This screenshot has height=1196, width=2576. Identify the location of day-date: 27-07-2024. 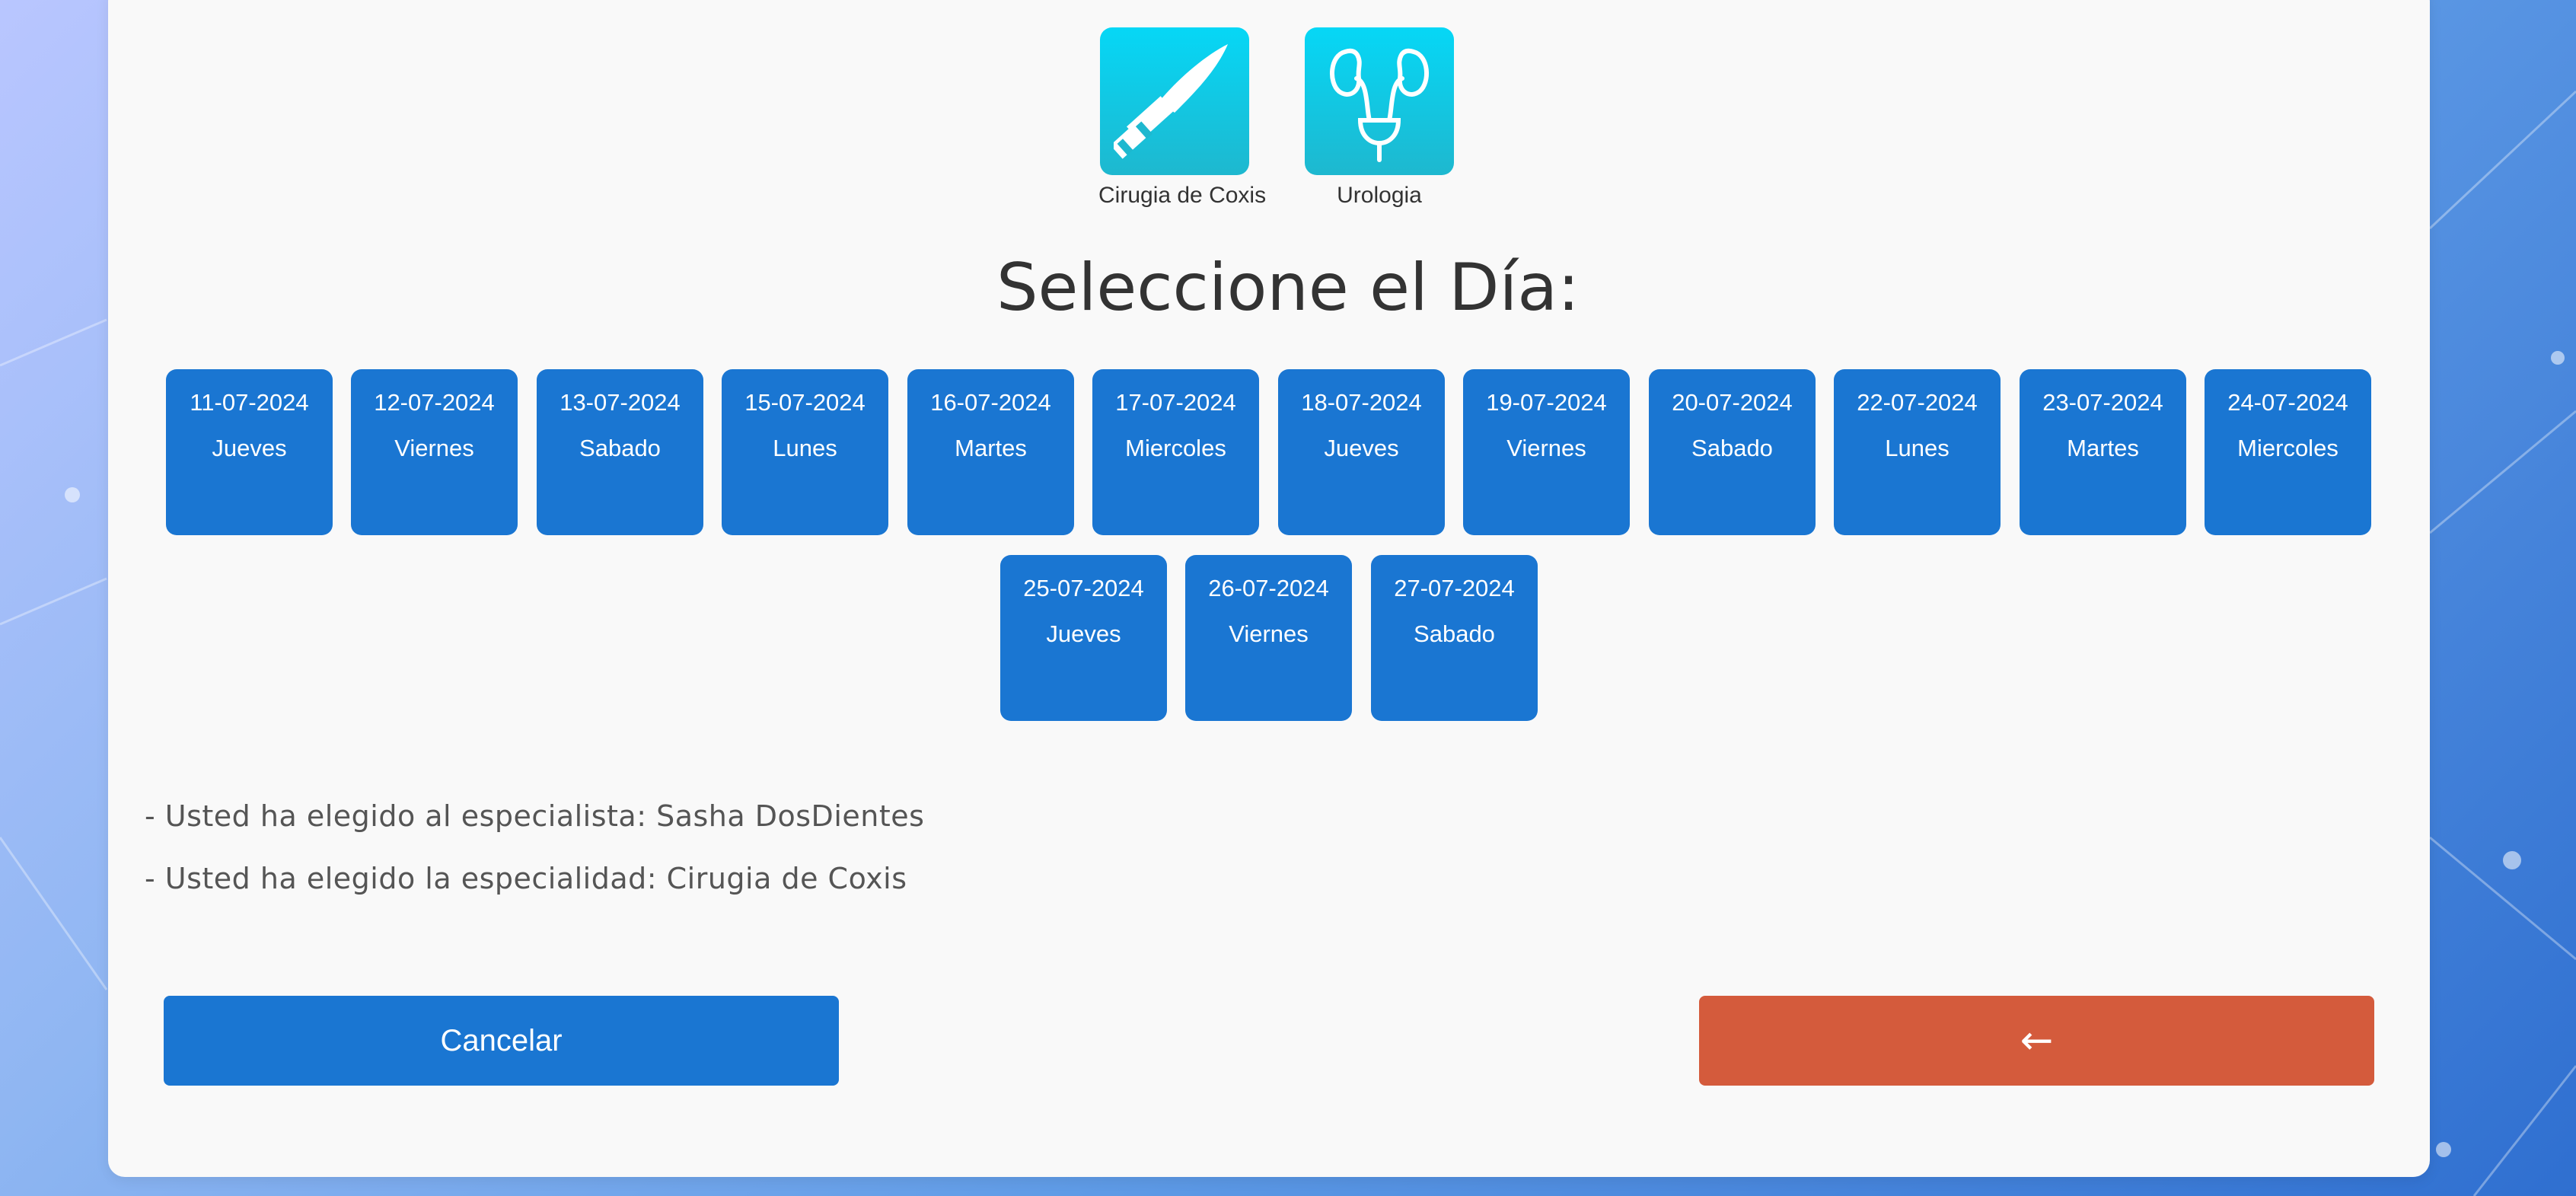
(1454, 588).